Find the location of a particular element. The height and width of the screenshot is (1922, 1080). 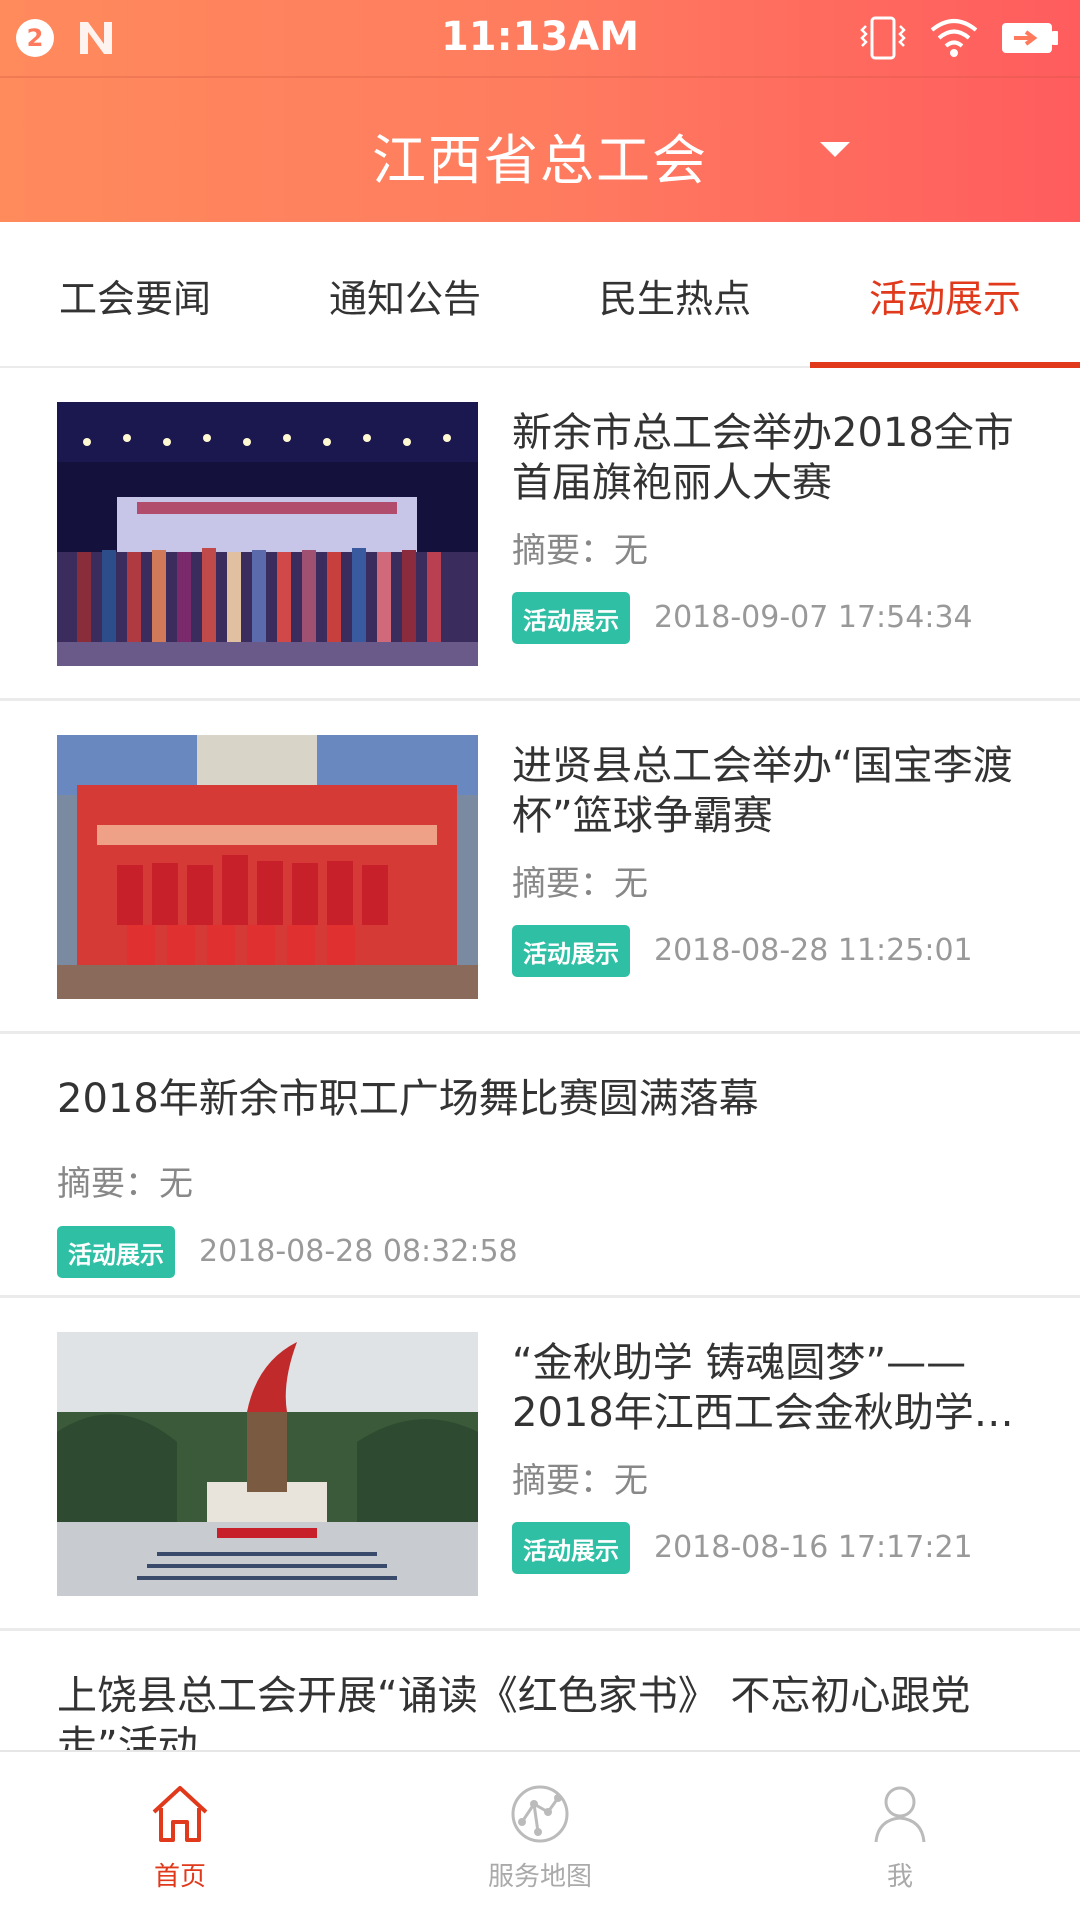

bottom-navigation: 首页 服务地图 我 is located at coordinates (540, 1835).